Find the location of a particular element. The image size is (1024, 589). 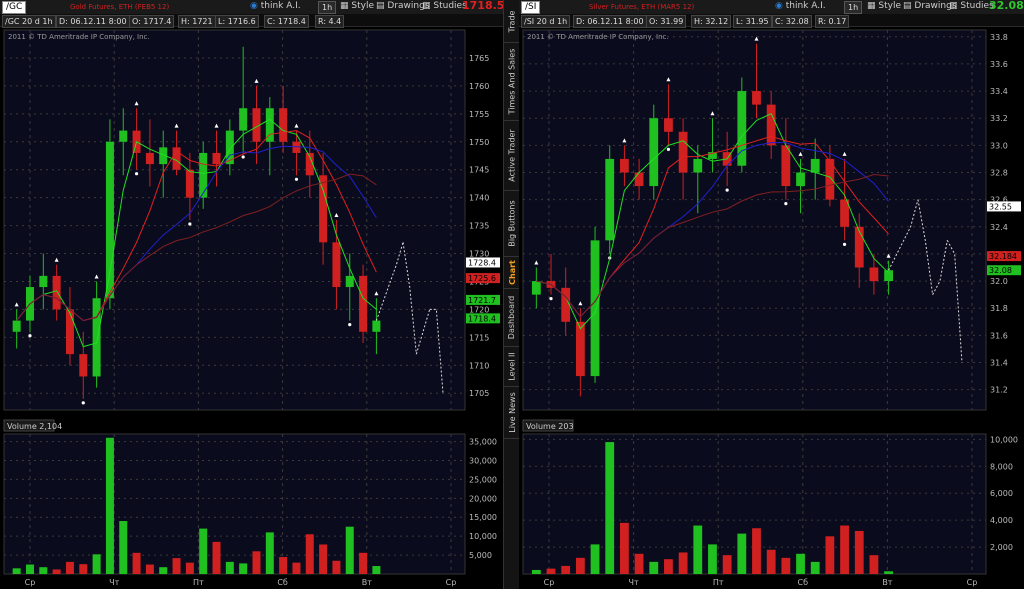

side-tab-times-and-sales: Times And Sales is located at coordinates (512, 81).